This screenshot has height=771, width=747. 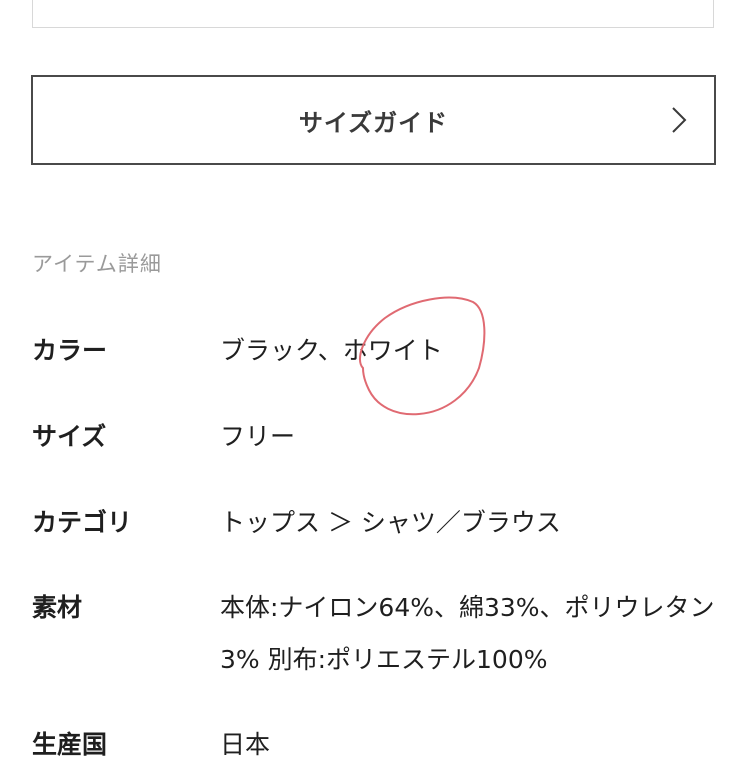 What do you see at coordinates (467, 633) in the screenshot?
I see `detail-value: 本体:ナイロン64%、綿33%、ポリウレタン3% 別布:ポリエステル100%` at bounding box center [467, 633].